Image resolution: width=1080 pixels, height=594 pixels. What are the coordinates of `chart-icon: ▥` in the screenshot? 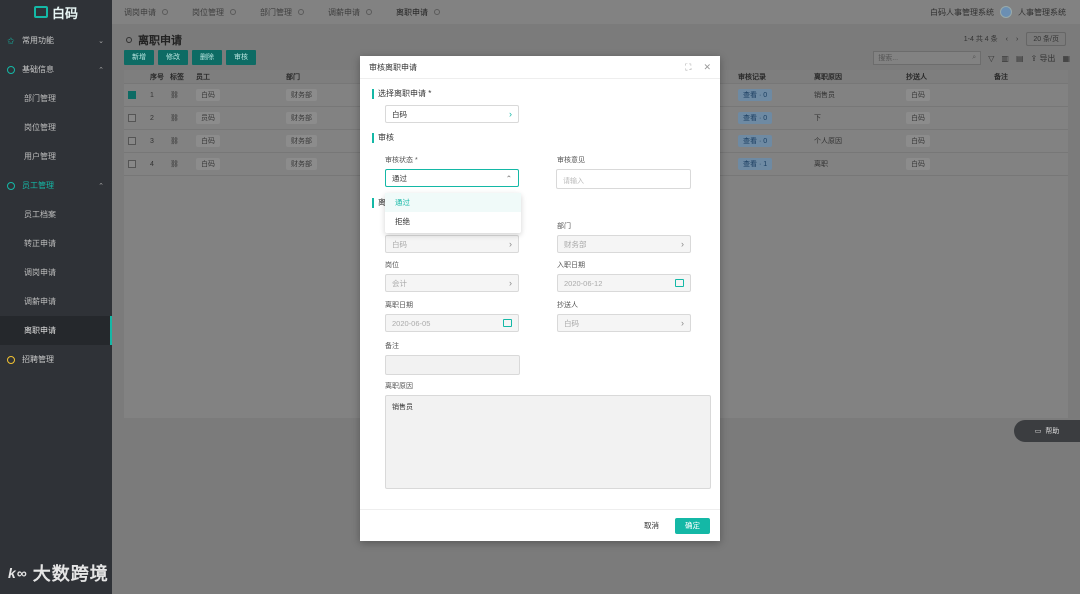 It's located at (1005, 58).